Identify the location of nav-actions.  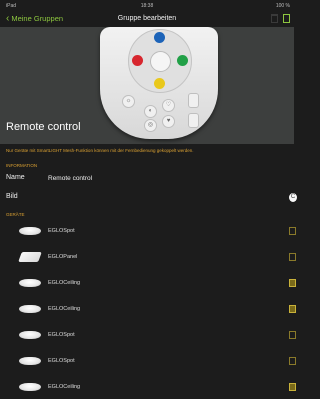
(280, 18).